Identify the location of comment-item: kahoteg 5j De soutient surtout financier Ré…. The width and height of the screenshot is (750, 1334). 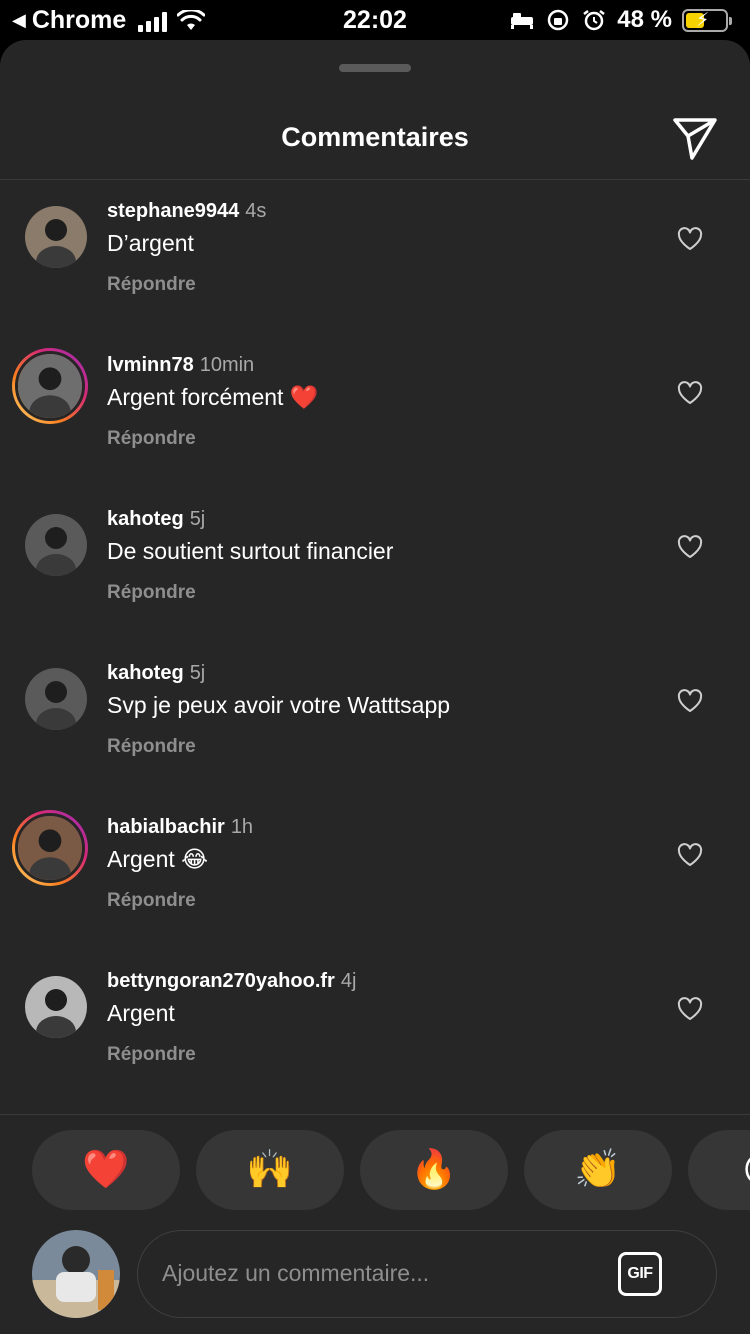
(375, 561).